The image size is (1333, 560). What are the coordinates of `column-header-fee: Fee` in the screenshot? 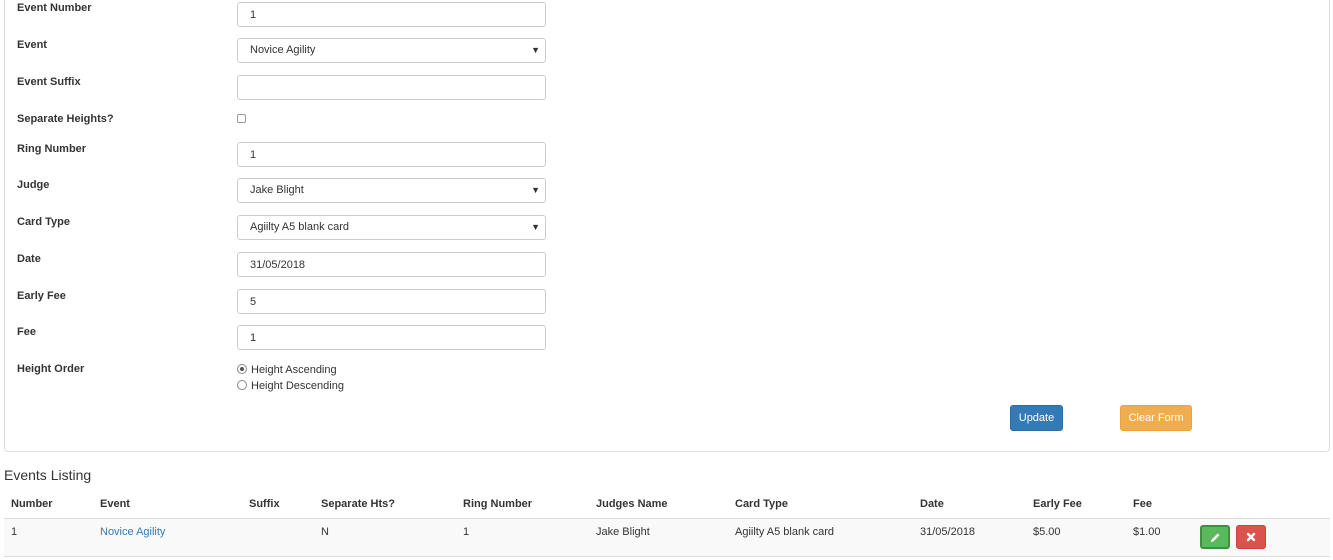 It's located at (1142, 504).